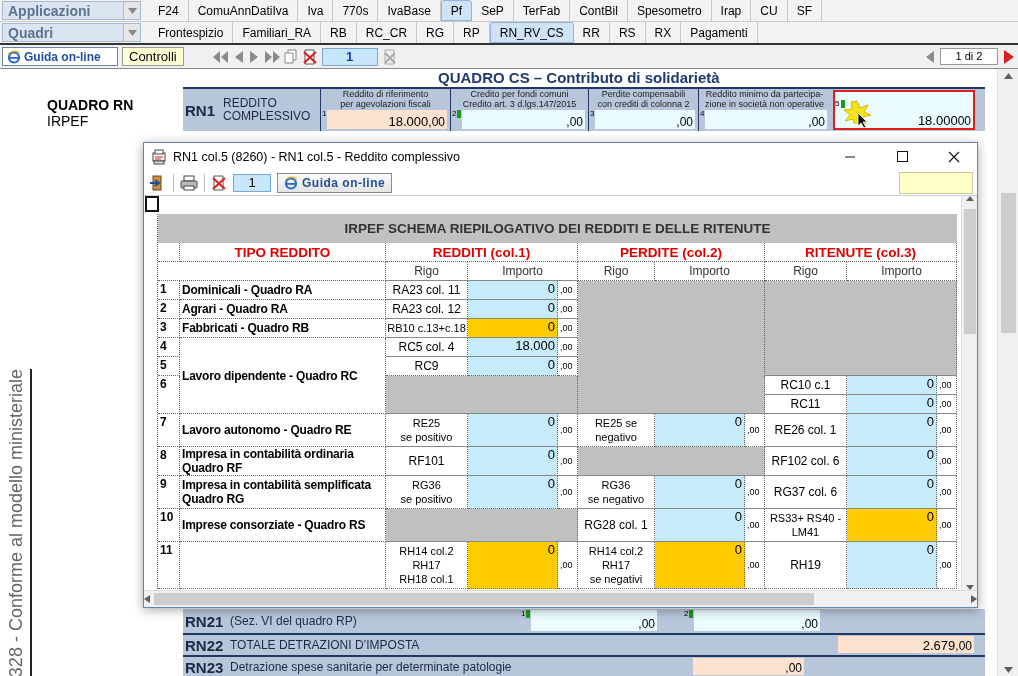  What do you see at coordinates (356, 10) in the screenshot?
I see `tab: 770s` at bounding box center [356, 10].